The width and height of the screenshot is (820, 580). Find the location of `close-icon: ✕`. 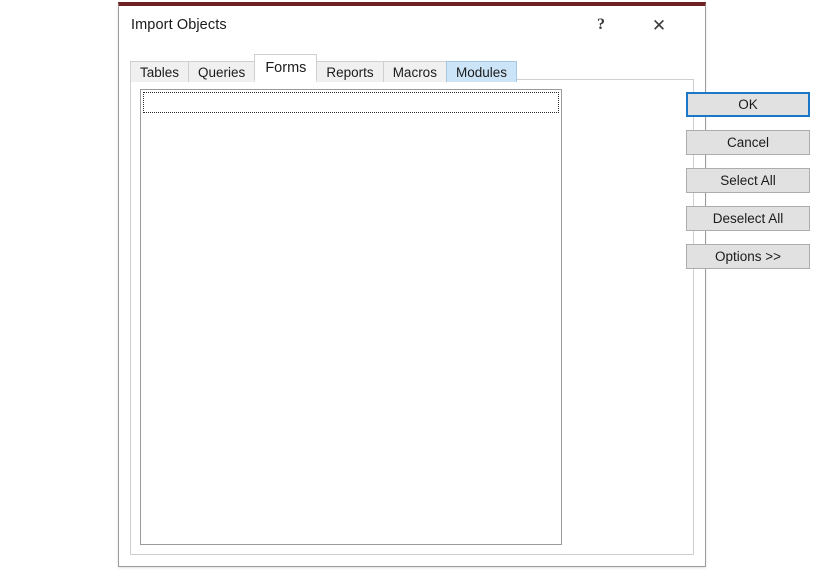

close-icon: ✕ is located at coordinates (659, 25).